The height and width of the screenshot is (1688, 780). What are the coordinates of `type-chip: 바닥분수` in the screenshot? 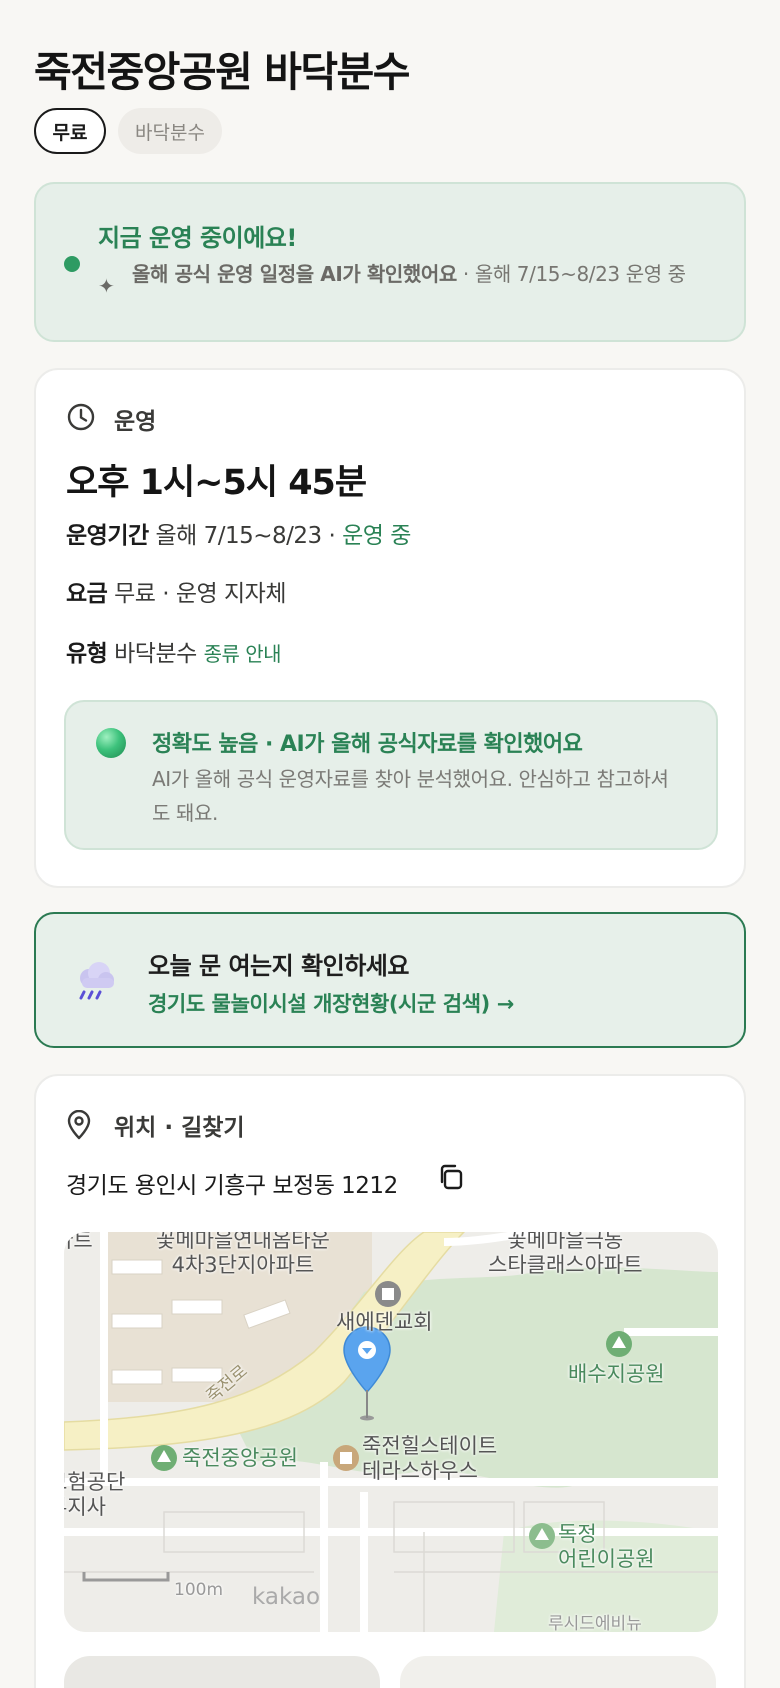 It's located at (170, 131).